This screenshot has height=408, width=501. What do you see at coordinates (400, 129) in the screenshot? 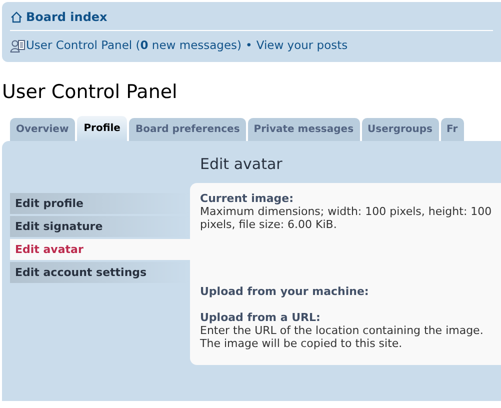
I see `tab: Usergroups` at bounding box center [400, 129].